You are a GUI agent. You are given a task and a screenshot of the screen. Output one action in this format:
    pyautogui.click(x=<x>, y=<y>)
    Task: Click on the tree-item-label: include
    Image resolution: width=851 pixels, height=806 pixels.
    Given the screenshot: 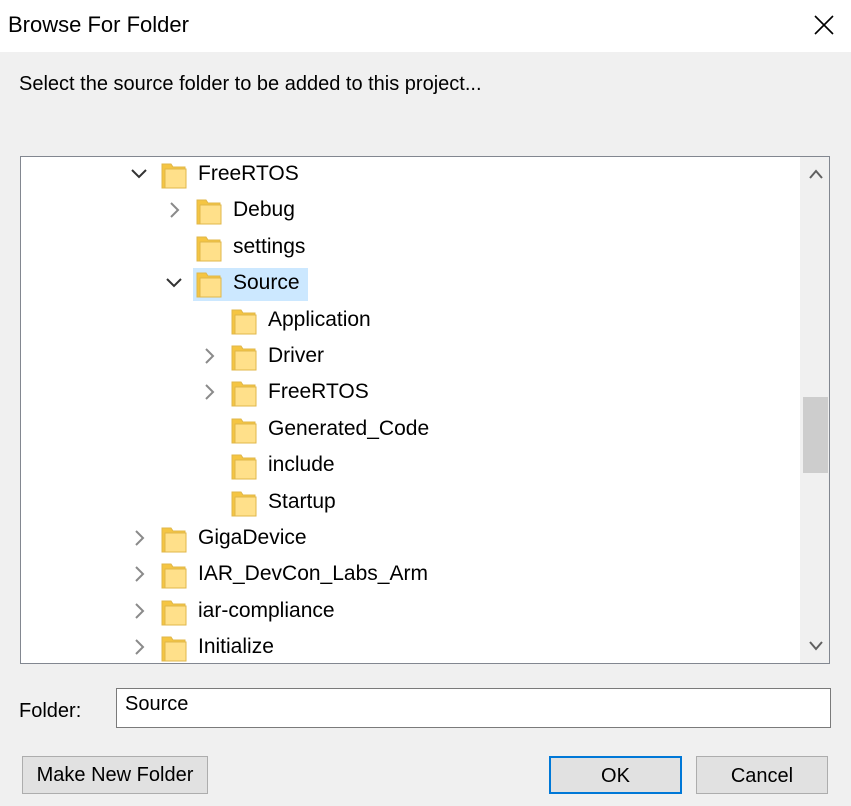 What is the action you would take?
    pyautogui.click(x=301, y=465)
    